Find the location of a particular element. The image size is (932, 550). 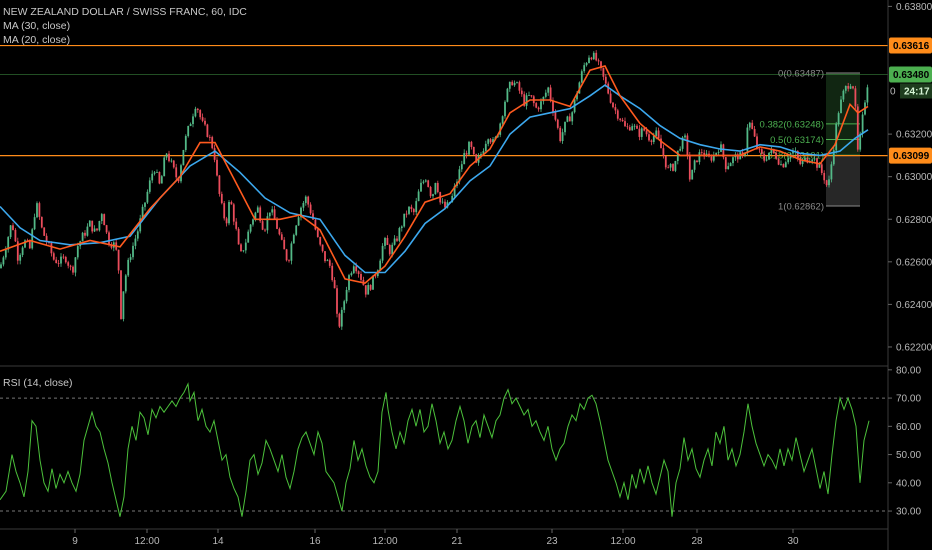

time-tick-label: 14 is located at coordinates (218, 541).